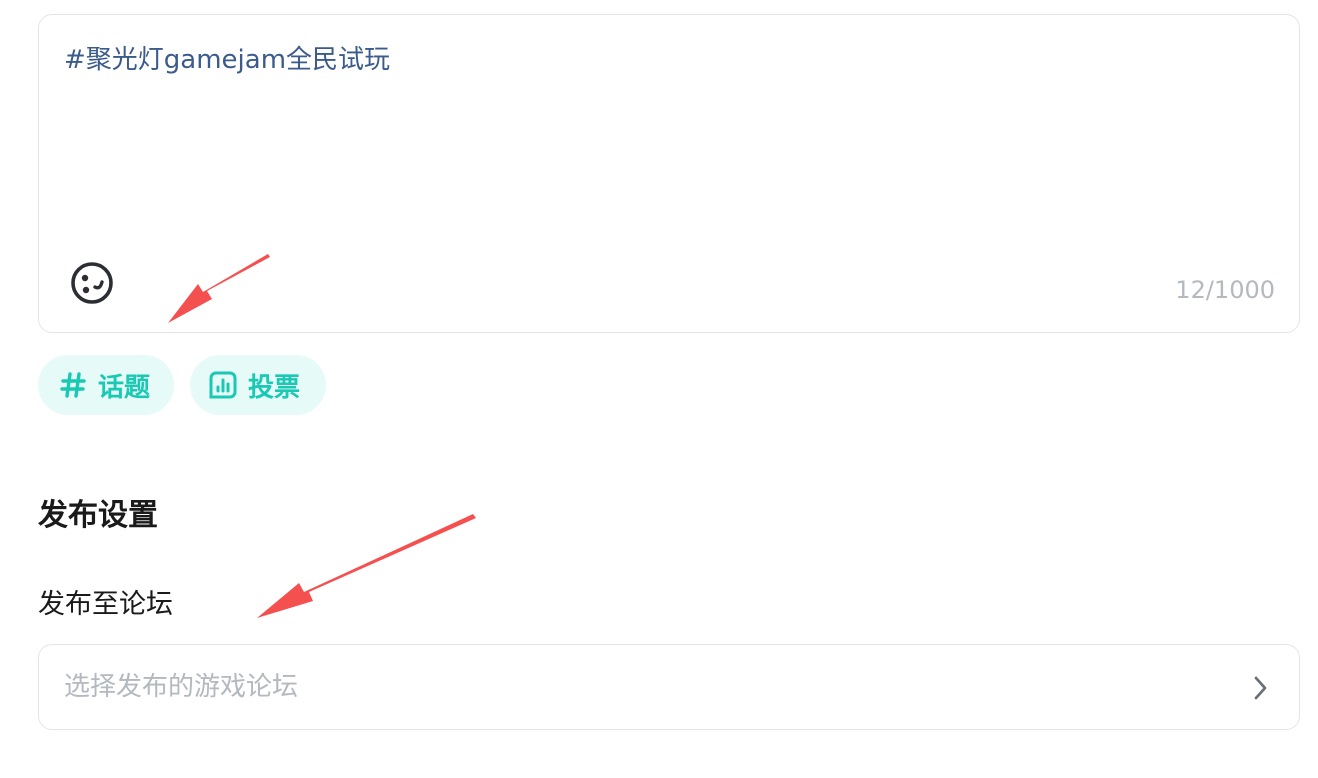 Image resolution: width=1318 pixels, height=778 pixels. What do you see at coordinates (181, 687) in the screenshot?
I see `forum-select-placeholder: 选择发布的游戏论坛` at bounding box center [181, 687].